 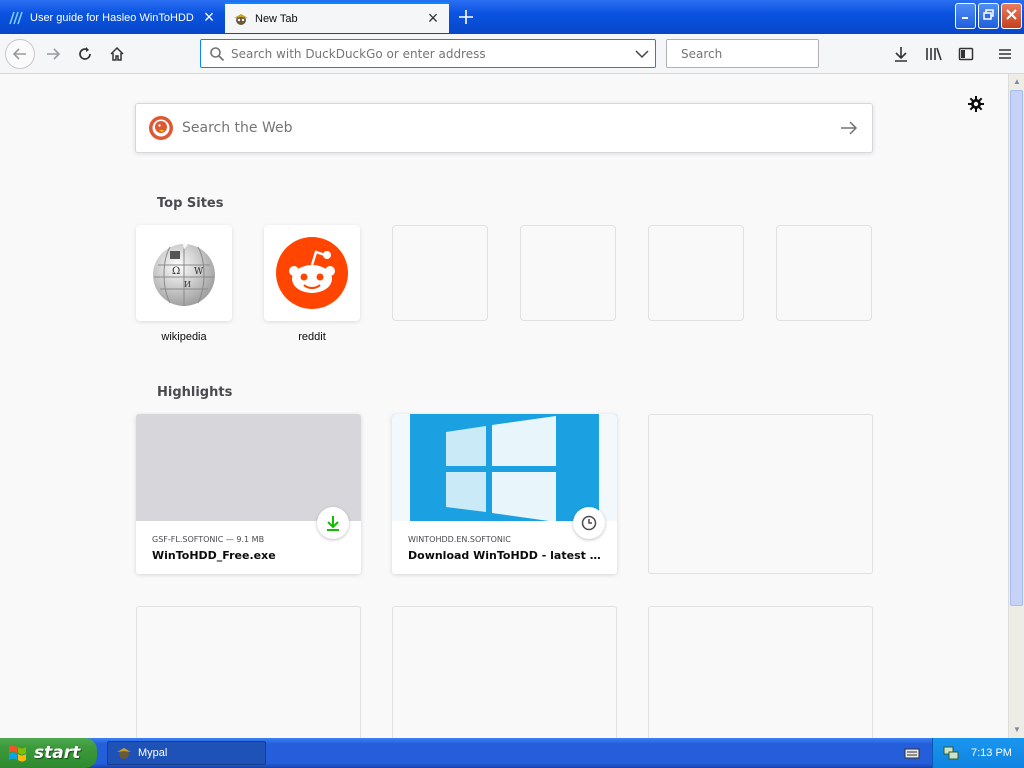 I want to click on forward-arrow-icon, so click(x=54, y=54).